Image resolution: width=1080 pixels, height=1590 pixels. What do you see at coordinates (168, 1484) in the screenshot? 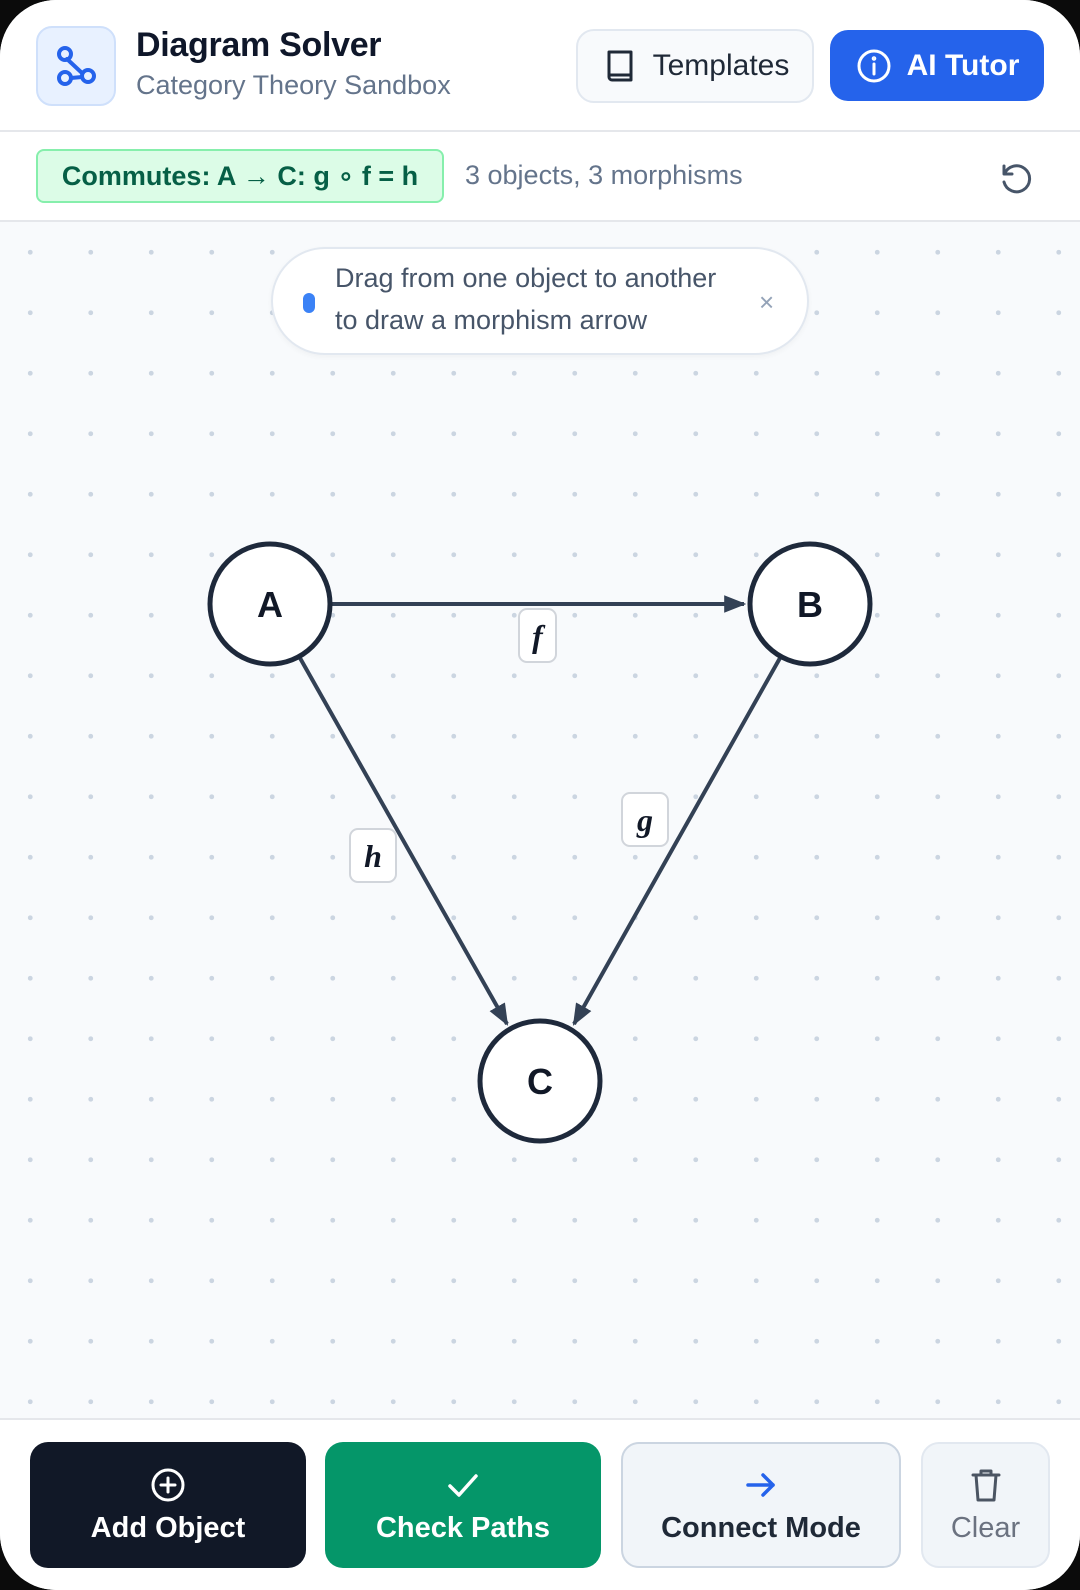
I see `plus-circle-icon` at bounding box center [168, 1484].